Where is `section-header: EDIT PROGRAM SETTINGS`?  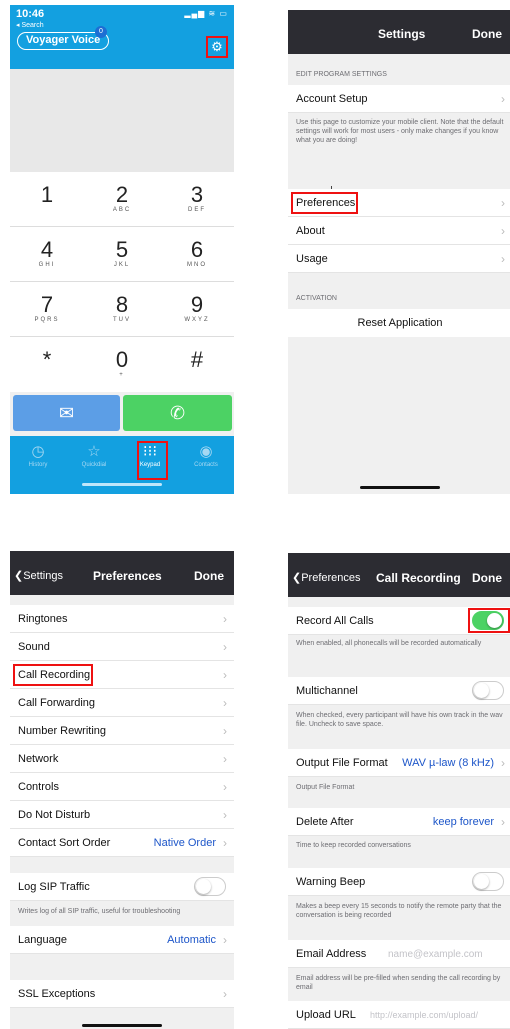
section-header: EDIT PROGRAM SETTINGS is located at coordinates (341, 74).